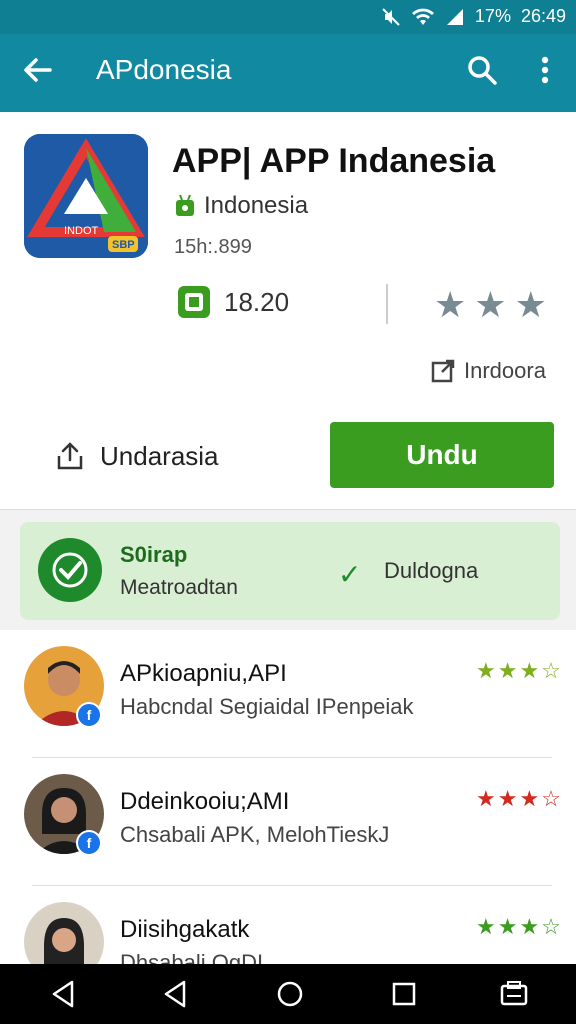 The height and width of the screenshot is (1024, 576). What do you see at coordinates (387, 304) in the screenshot?
I see `divider` at bounding box center [387, 304].